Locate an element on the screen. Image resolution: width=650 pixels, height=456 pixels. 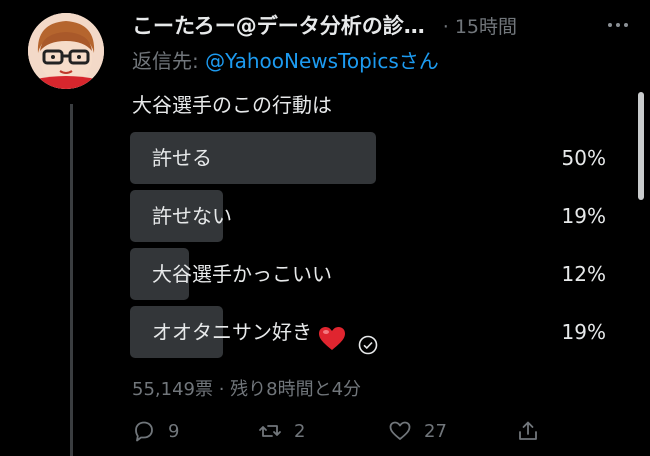
like-count: 27 is located at coordinates (435, 431).